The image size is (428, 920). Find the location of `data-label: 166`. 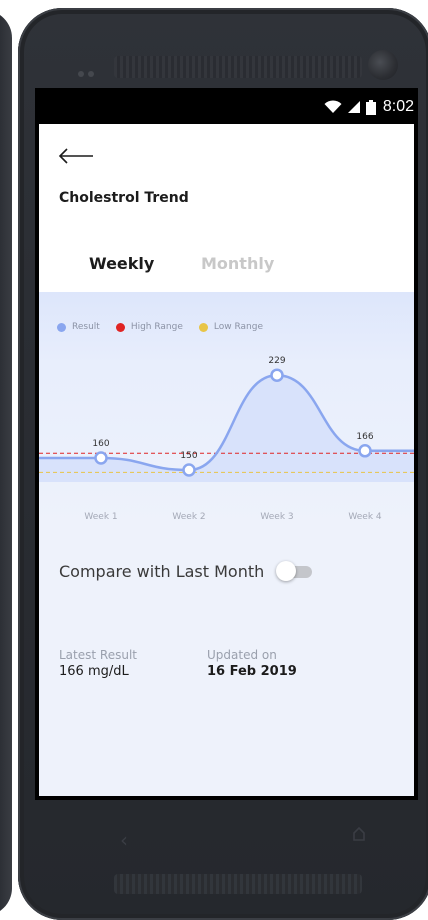

data-label: 166 is located at coordinates (364, 437).